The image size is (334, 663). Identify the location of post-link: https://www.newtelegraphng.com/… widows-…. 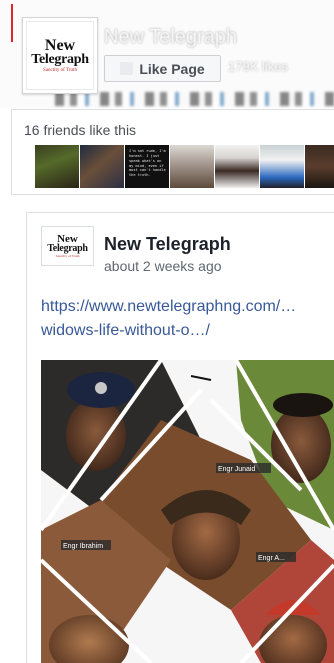
(186, 319).